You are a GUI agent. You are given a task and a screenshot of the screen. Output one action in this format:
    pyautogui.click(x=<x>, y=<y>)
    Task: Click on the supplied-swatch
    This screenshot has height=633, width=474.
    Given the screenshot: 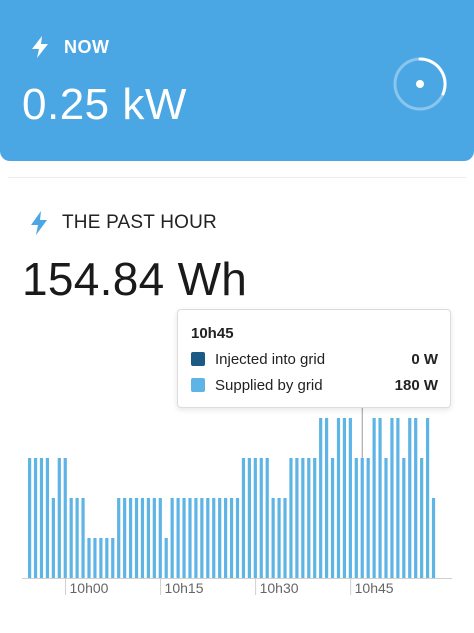 What is the action you would take?
    pyautogui.click(x=198, y=385)
    